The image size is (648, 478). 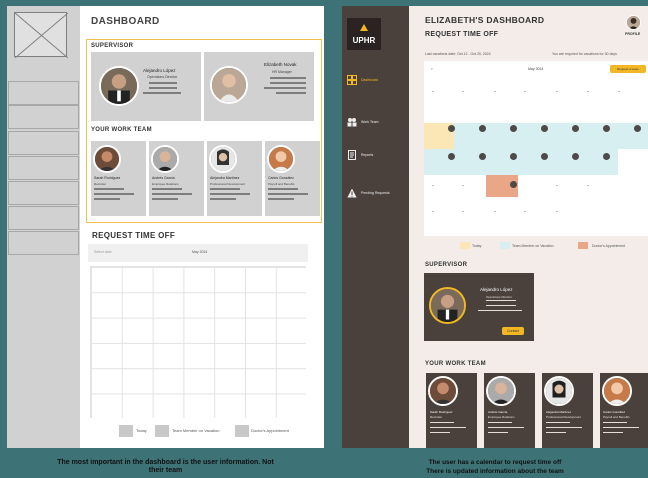 What do you see at coordinates (513, 331) in the screenshot?
I see `contact-button: Contact` at bounding box center [513, 331].